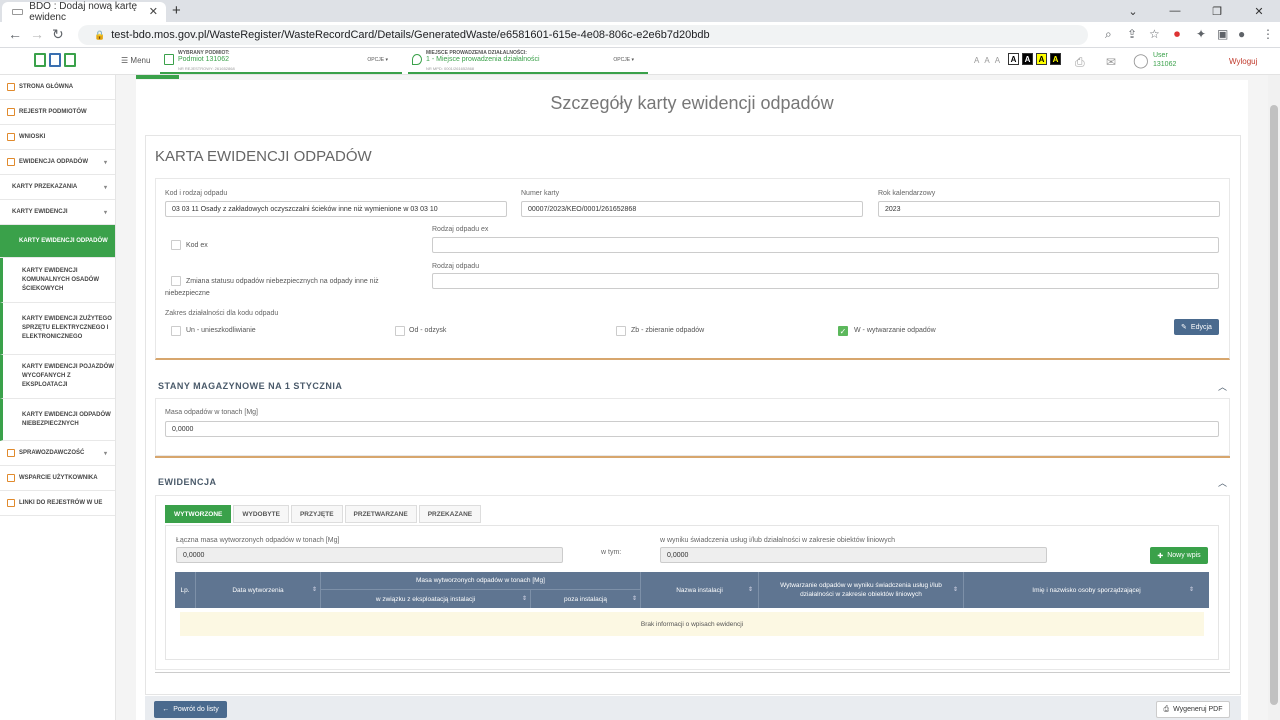 The image size is (1280, 720). What do you see at coordinates (176, 331) in the screenshot?
I see `scope-un-checkbox` at bounding box center [176, 331].